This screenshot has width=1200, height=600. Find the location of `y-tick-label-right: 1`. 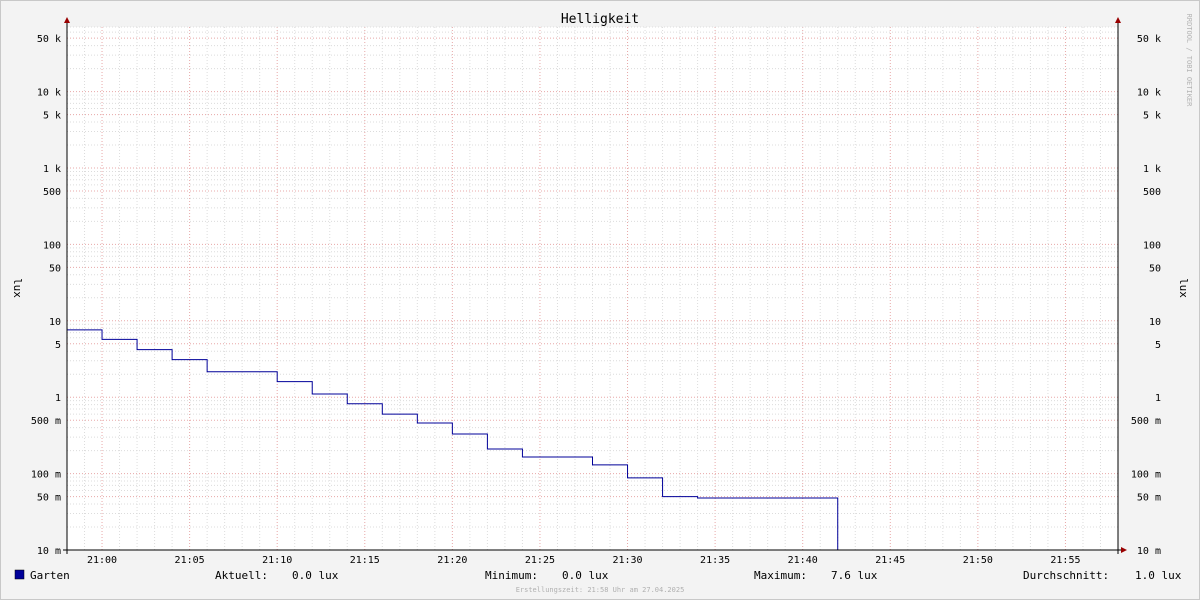

y-tick-label-right: 1 is located at coordinates (1158, 398).